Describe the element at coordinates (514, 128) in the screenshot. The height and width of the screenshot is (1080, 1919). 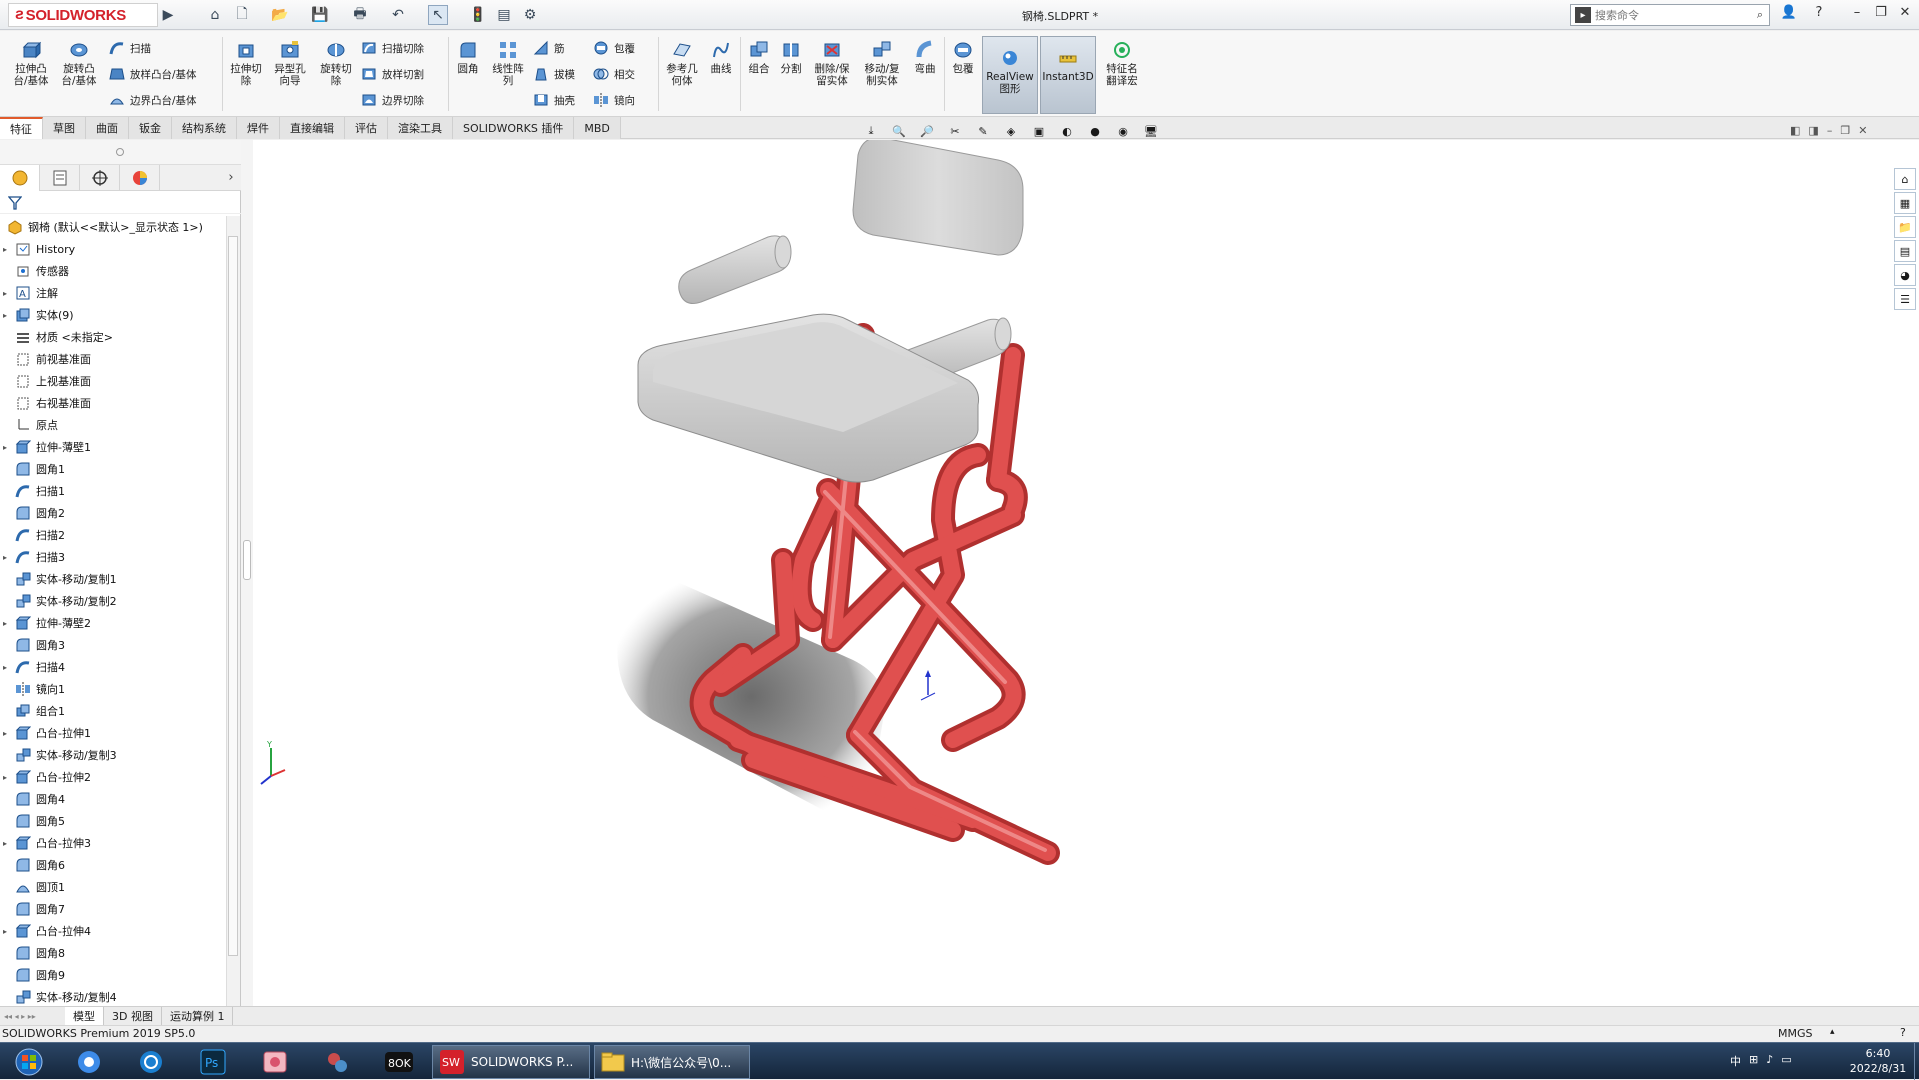
I see `tab-addins: SOLIDWORKS 插件` at that location.